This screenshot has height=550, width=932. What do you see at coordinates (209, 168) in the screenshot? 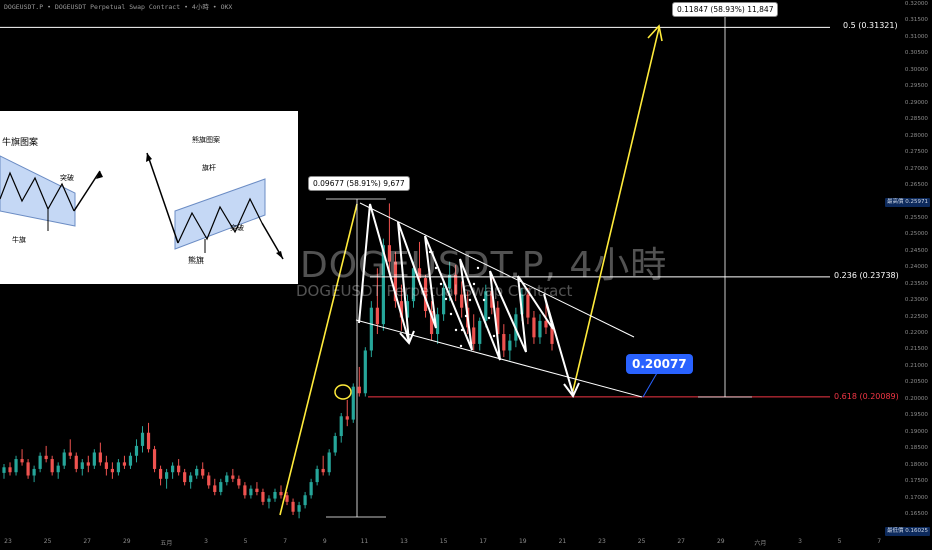
I see `flagpole-label: 旗杆` at bounding box center [209, 168].